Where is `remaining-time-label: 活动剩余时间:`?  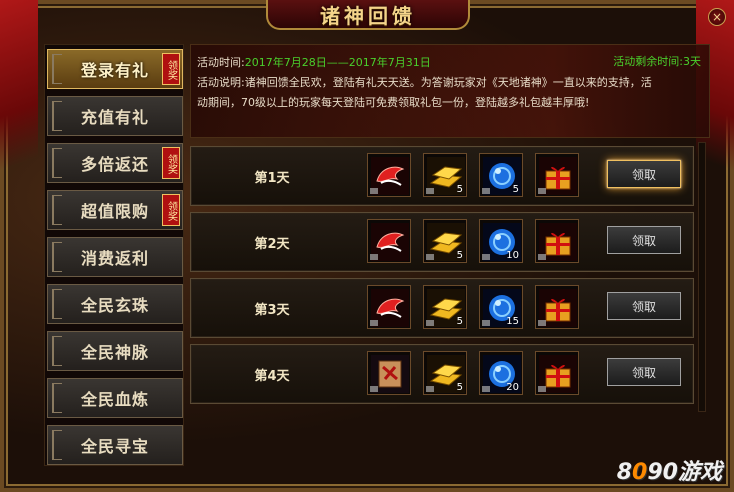 remaining-time-label: 活动剩余时间: is located at coordinates (648, 61).